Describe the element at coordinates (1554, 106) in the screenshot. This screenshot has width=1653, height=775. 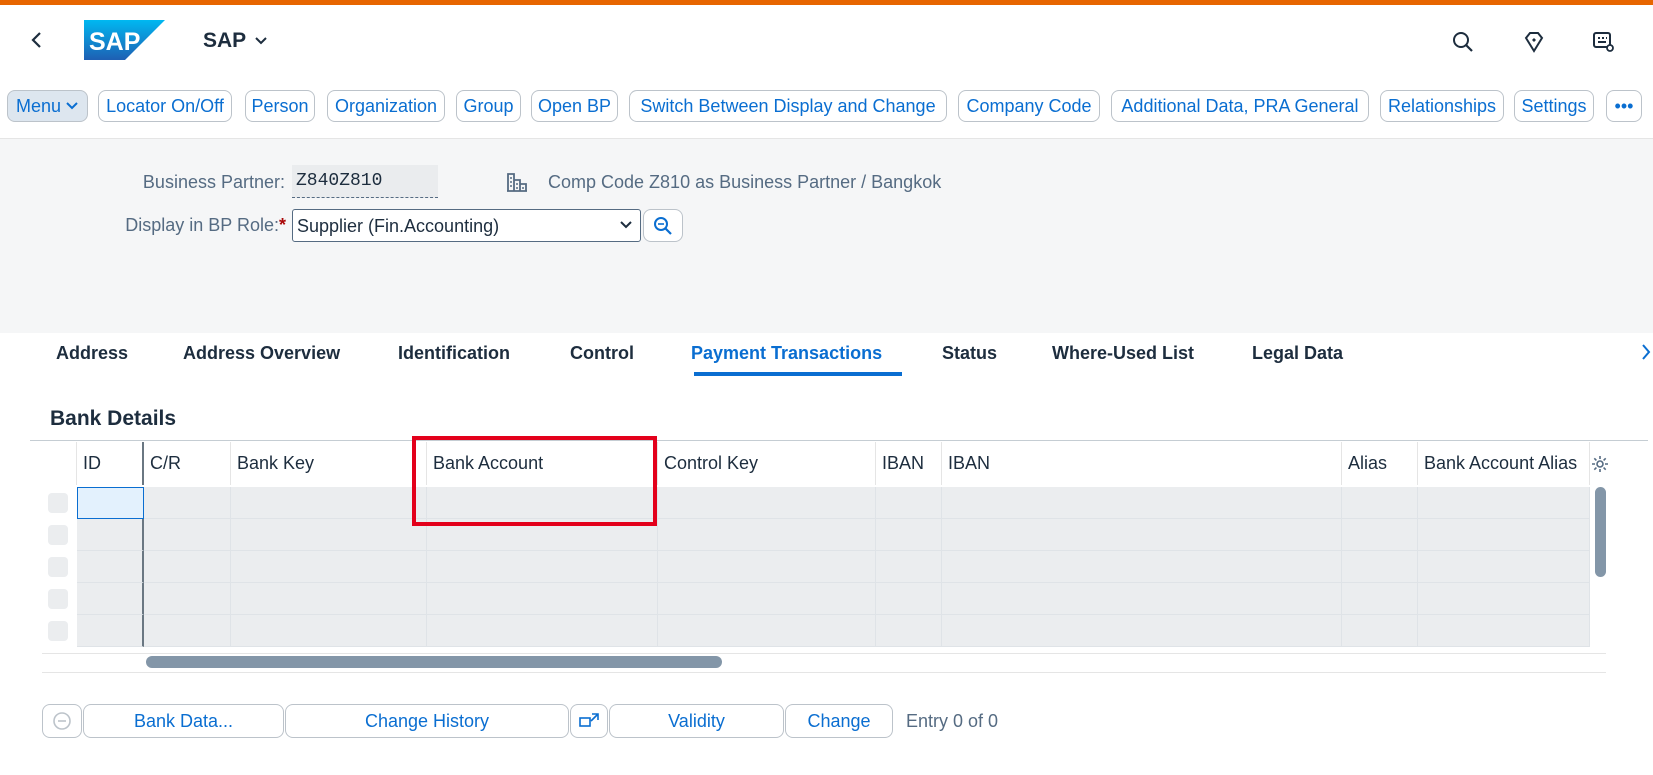
I see `settings-button: Settings` at that location.